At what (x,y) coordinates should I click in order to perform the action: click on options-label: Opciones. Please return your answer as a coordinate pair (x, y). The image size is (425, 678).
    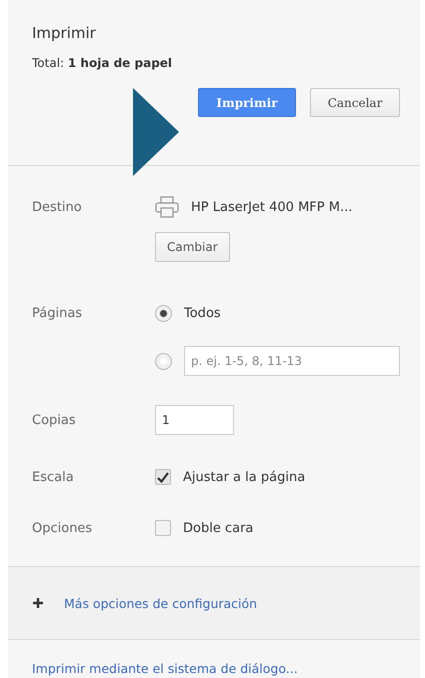
    Looking at the image, I should click on (63, 528).